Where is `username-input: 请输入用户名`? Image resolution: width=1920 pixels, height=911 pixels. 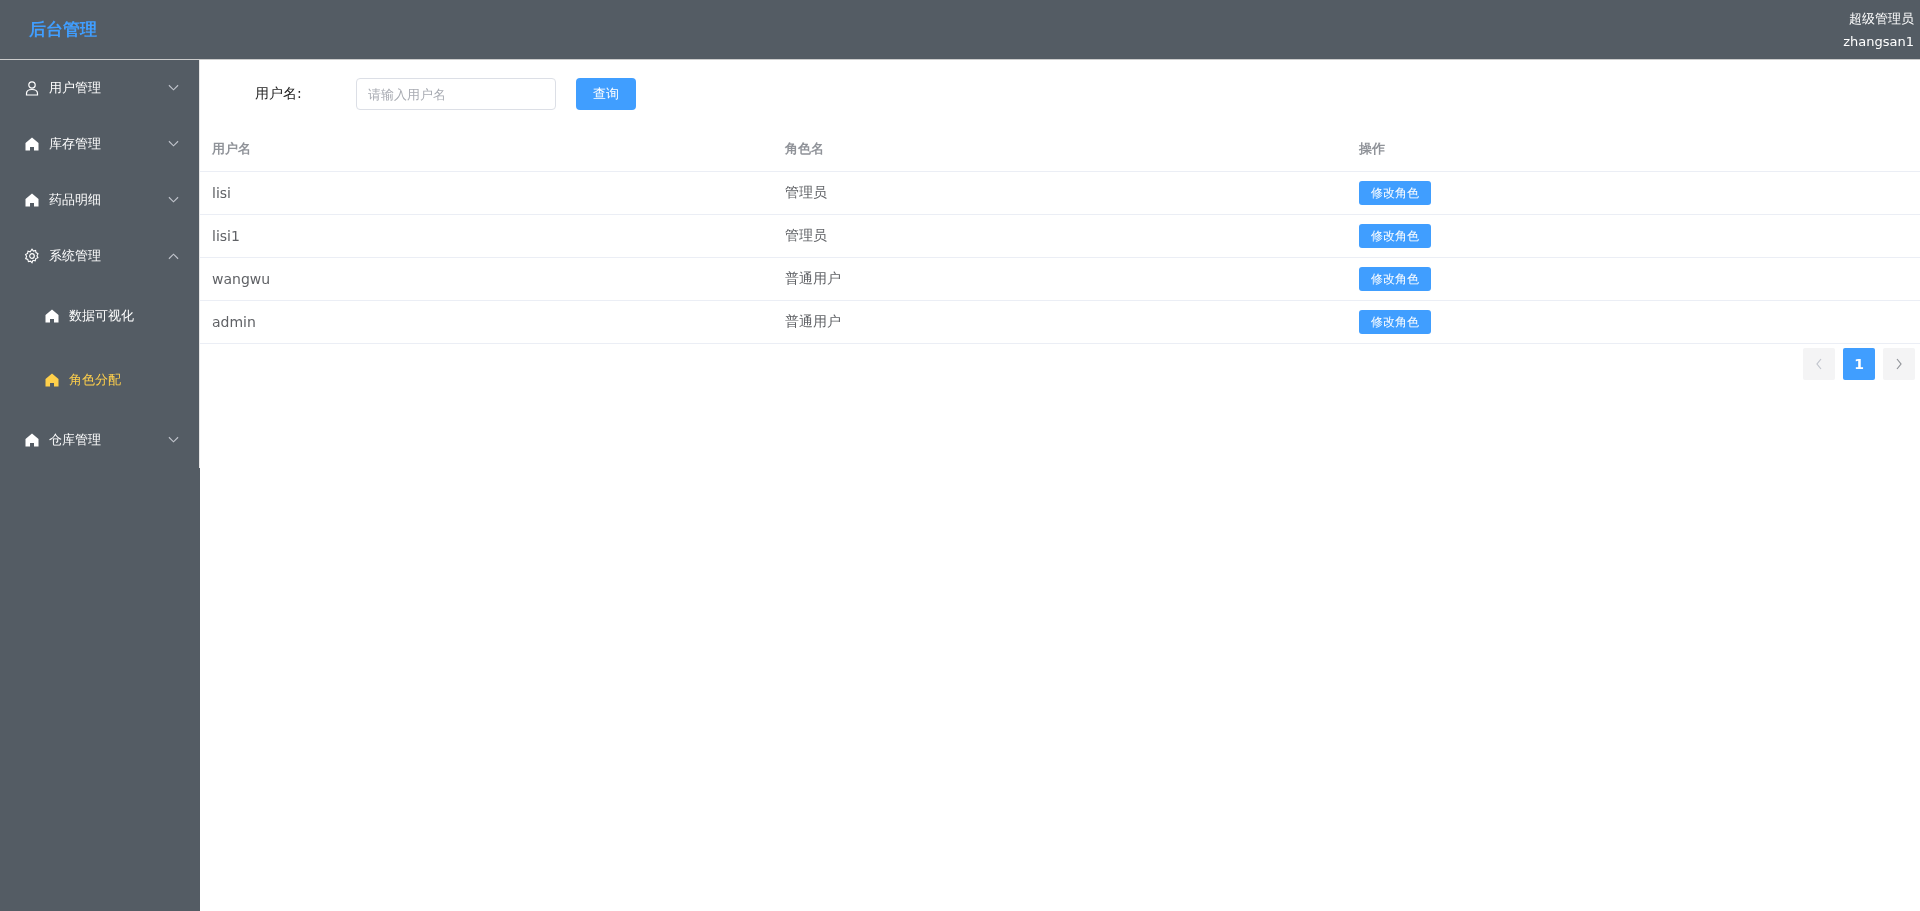 username-input: 请输入用户名 is located at coordinates (456, 94).